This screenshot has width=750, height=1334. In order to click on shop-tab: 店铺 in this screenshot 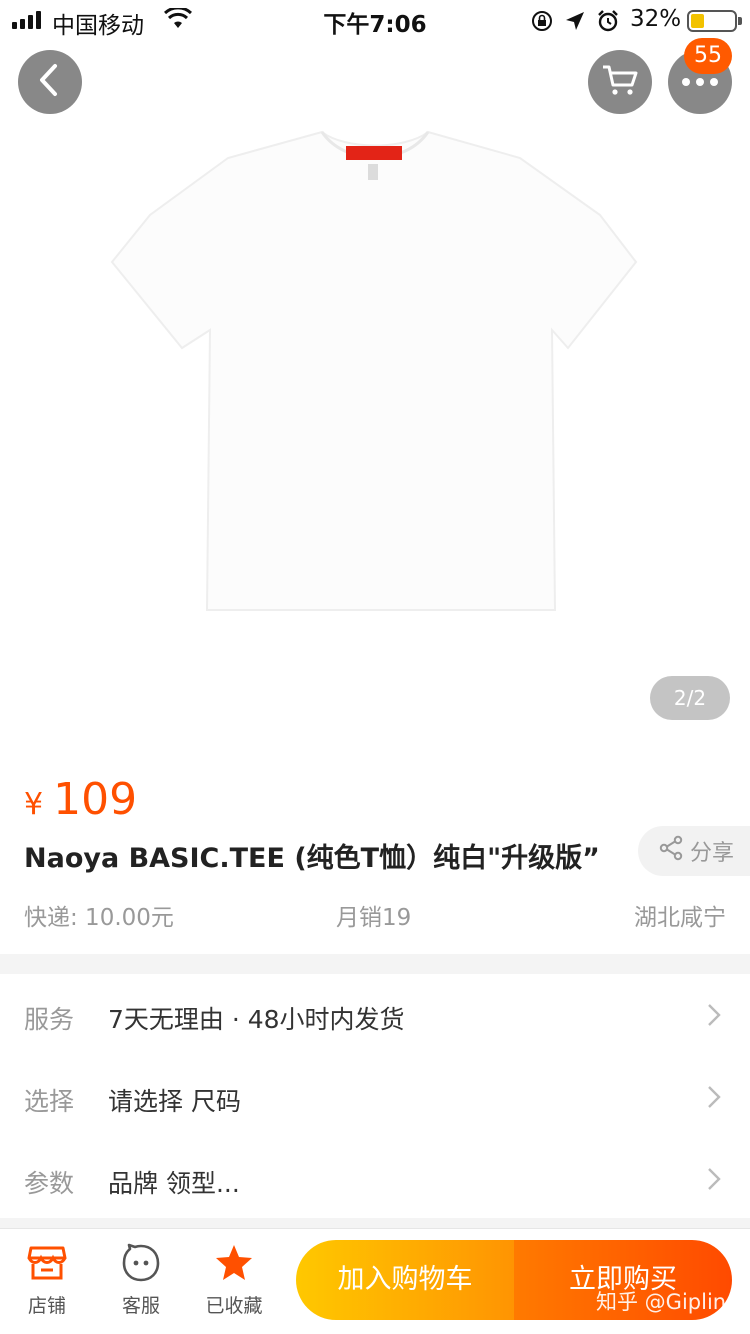, I will do `click(47, 1279)`.